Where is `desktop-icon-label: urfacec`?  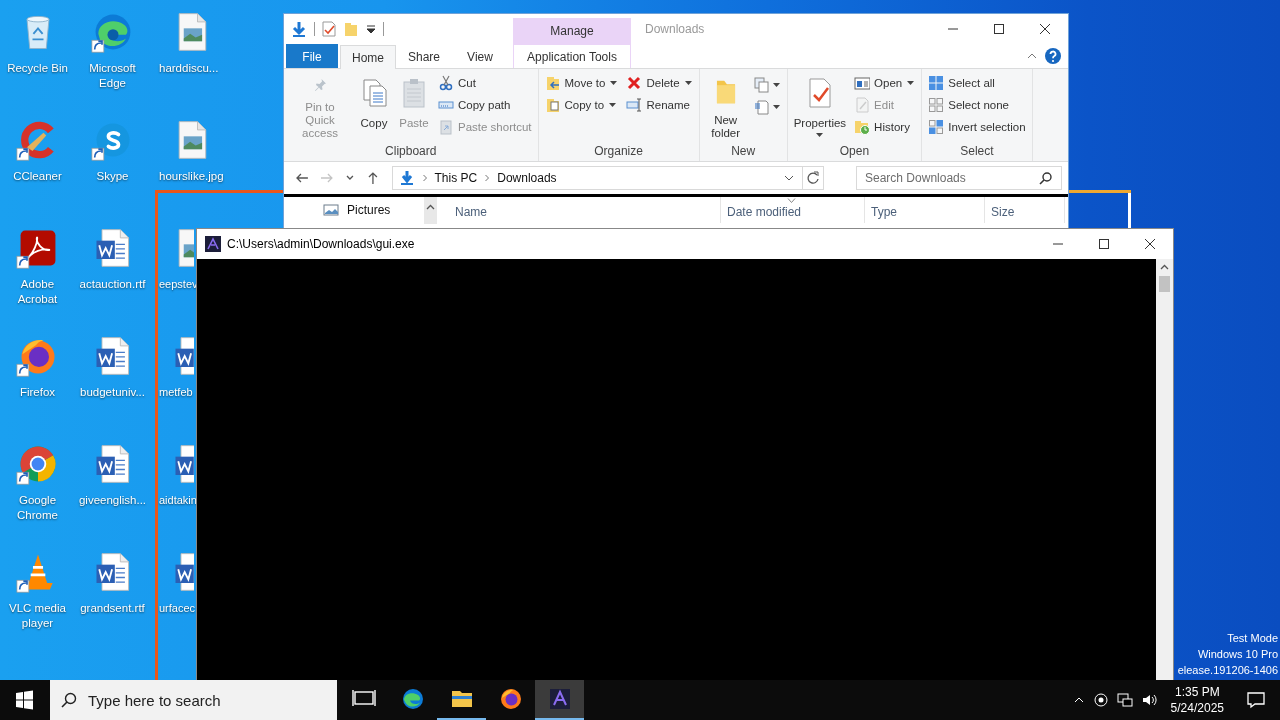 desktop-icon-label: urfacec is located at coordinates (177, 608).